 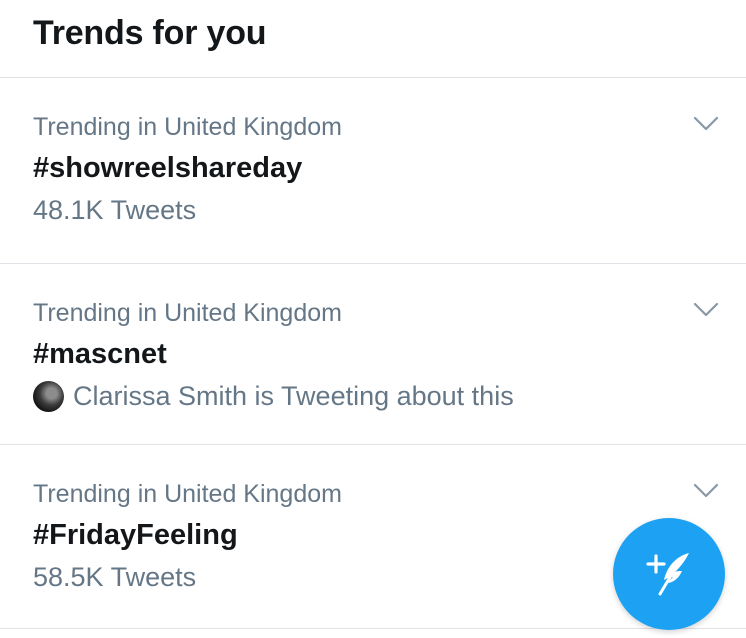 I want to click on compose-tweet-icon, so click(x=667, y=574).